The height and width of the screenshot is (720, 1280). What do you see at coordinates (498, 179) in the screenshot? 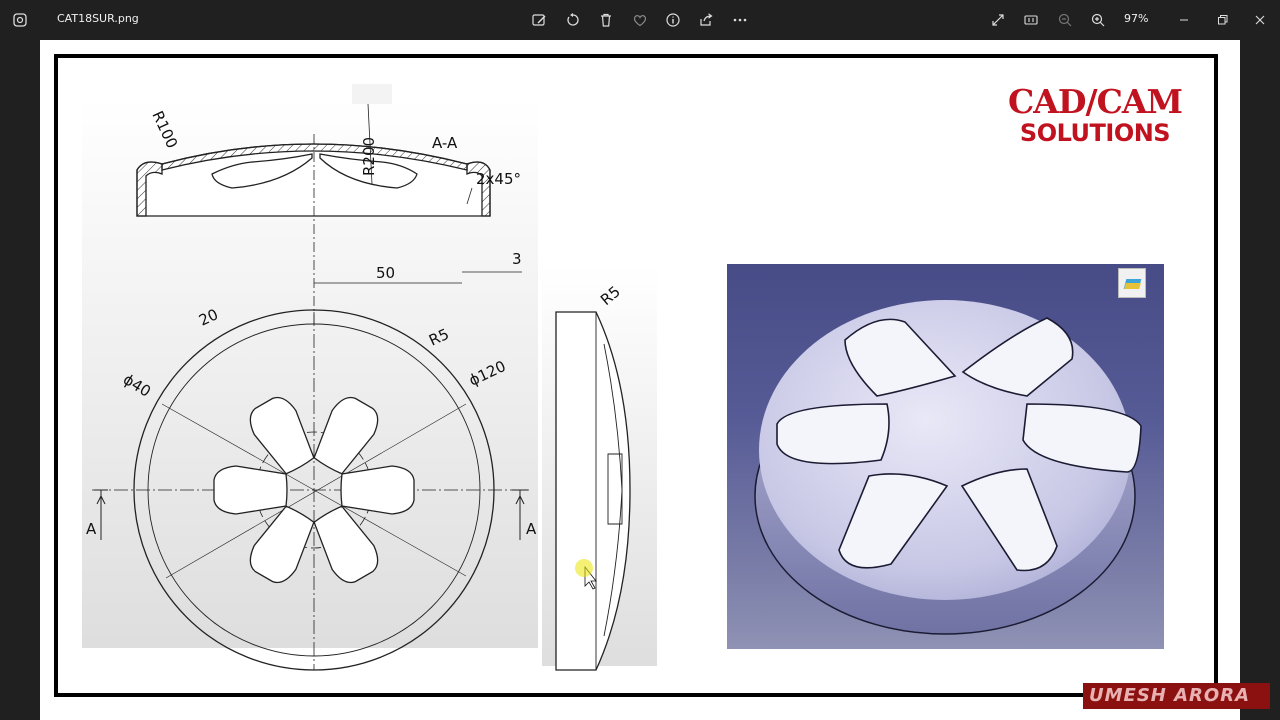
I see `dim-chamfer: 2x45°` at bounding box center [498, 179].